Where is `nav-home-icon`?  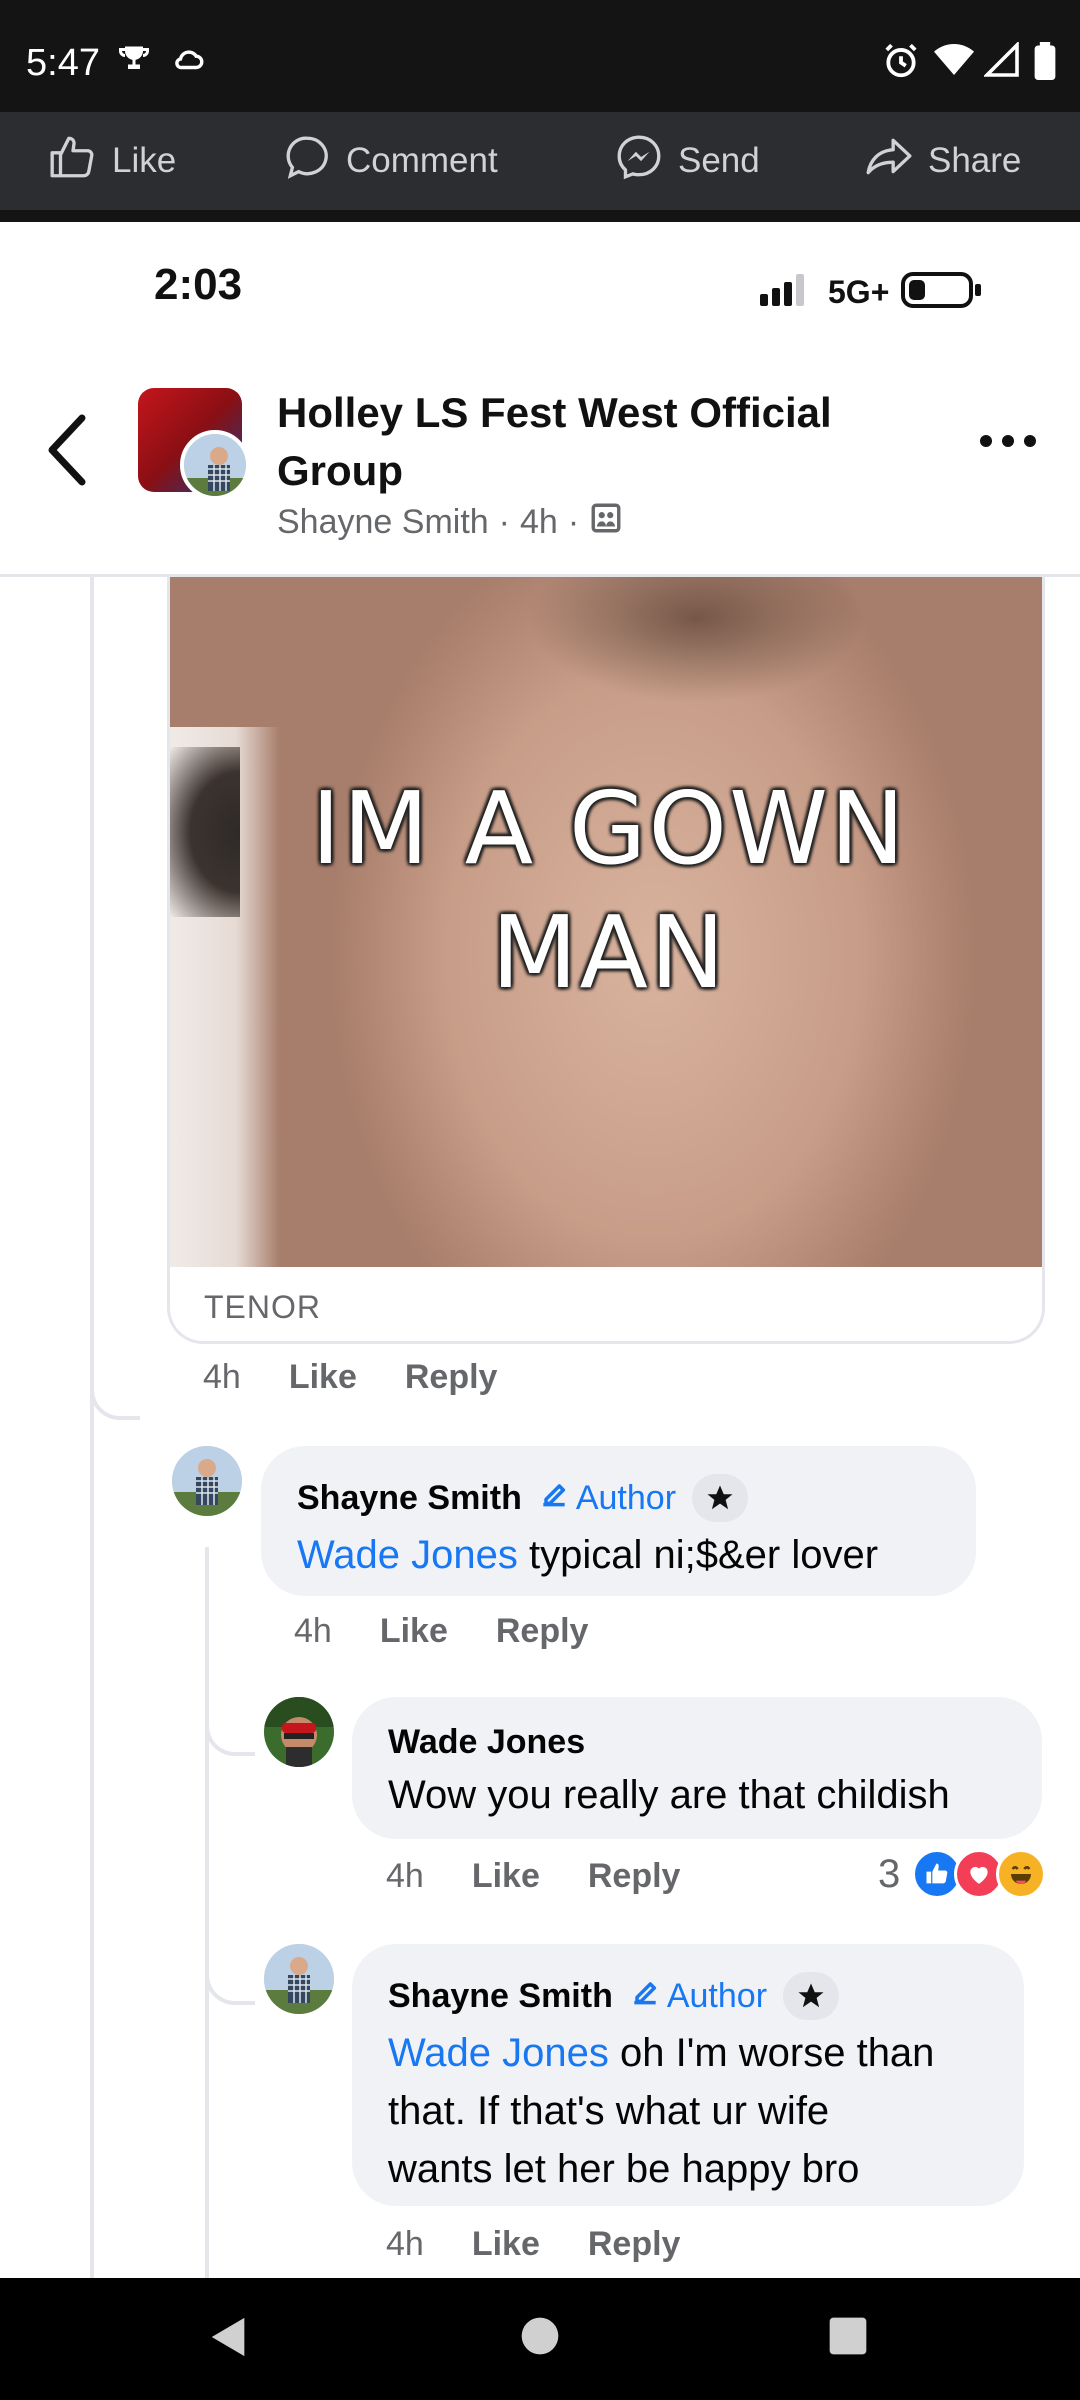 nav-home-icon is located at coordinates (540, 2338).